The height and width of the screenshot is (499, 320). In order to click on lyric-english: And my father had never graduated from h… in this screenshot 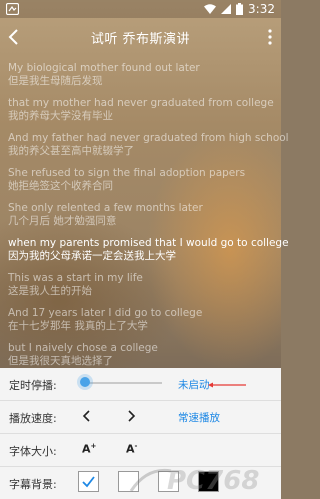, I will do `click(148, 138)`.